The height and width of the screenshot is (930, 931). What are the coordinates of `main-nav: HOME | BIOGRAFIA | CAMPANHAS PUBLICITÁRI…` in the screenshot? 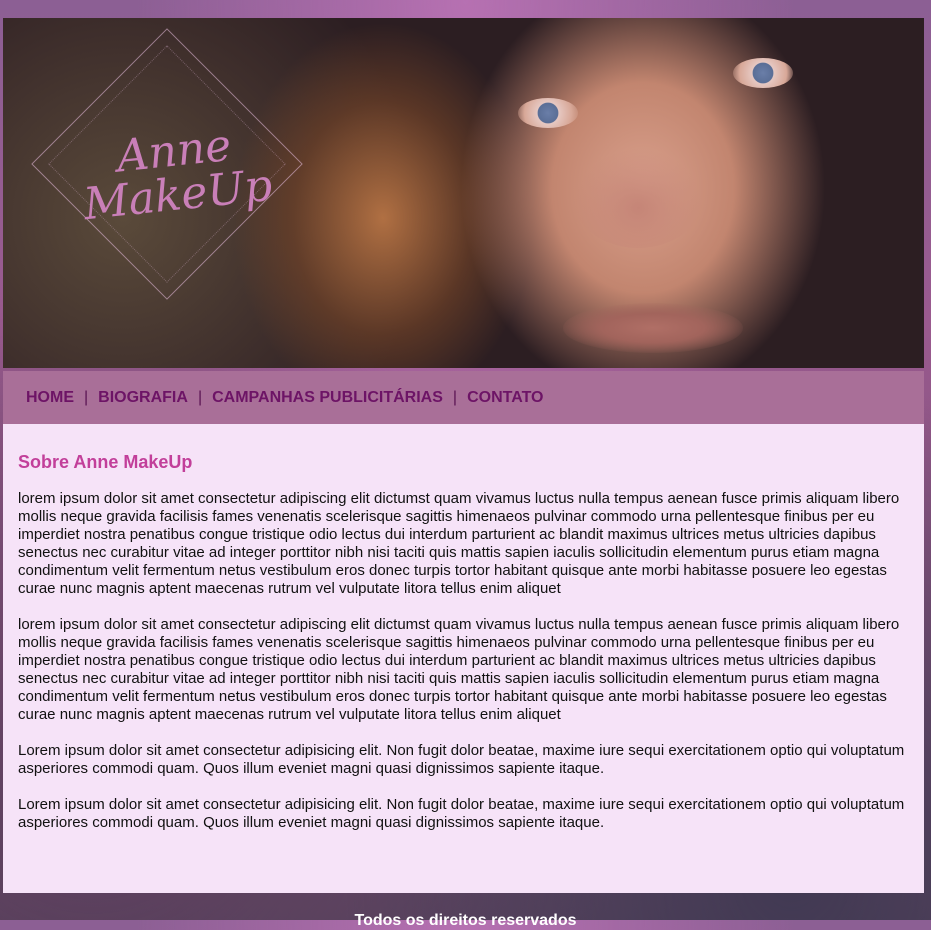 It's located at (463, 397).